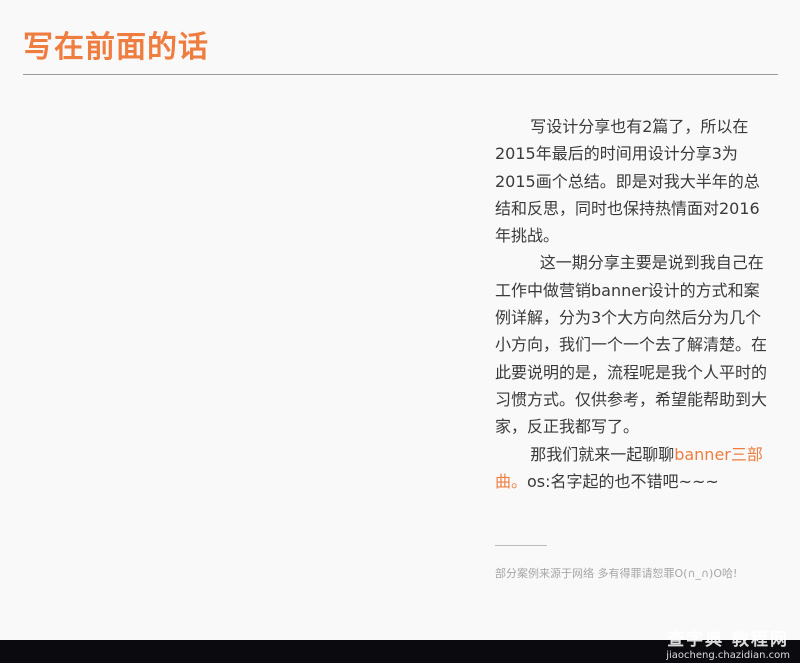 The image size is (800, 663). What do you see at coordinates (521, 545) in the screenshot?
I see `note-divider` at bounding box center [521, 545].